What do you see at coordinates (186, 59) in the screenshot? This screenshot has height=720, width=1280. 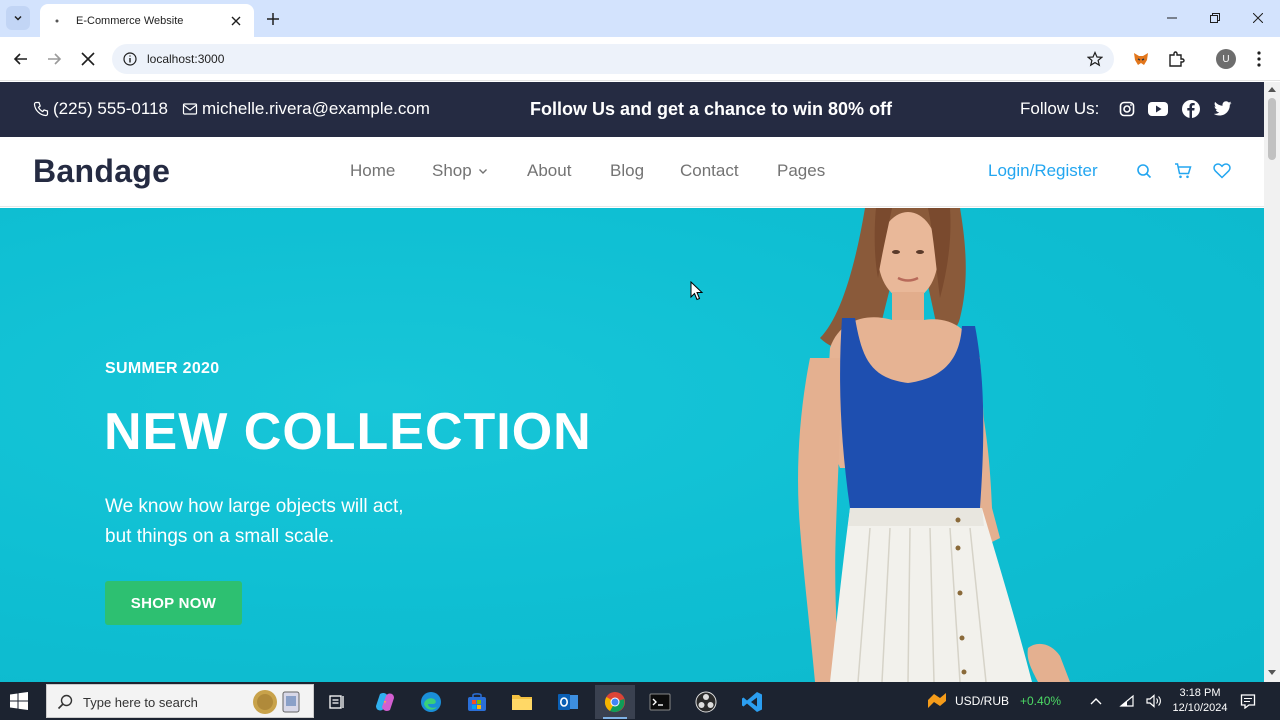 I see `url-text: localhost:3000` at bounding box center [186, 59].